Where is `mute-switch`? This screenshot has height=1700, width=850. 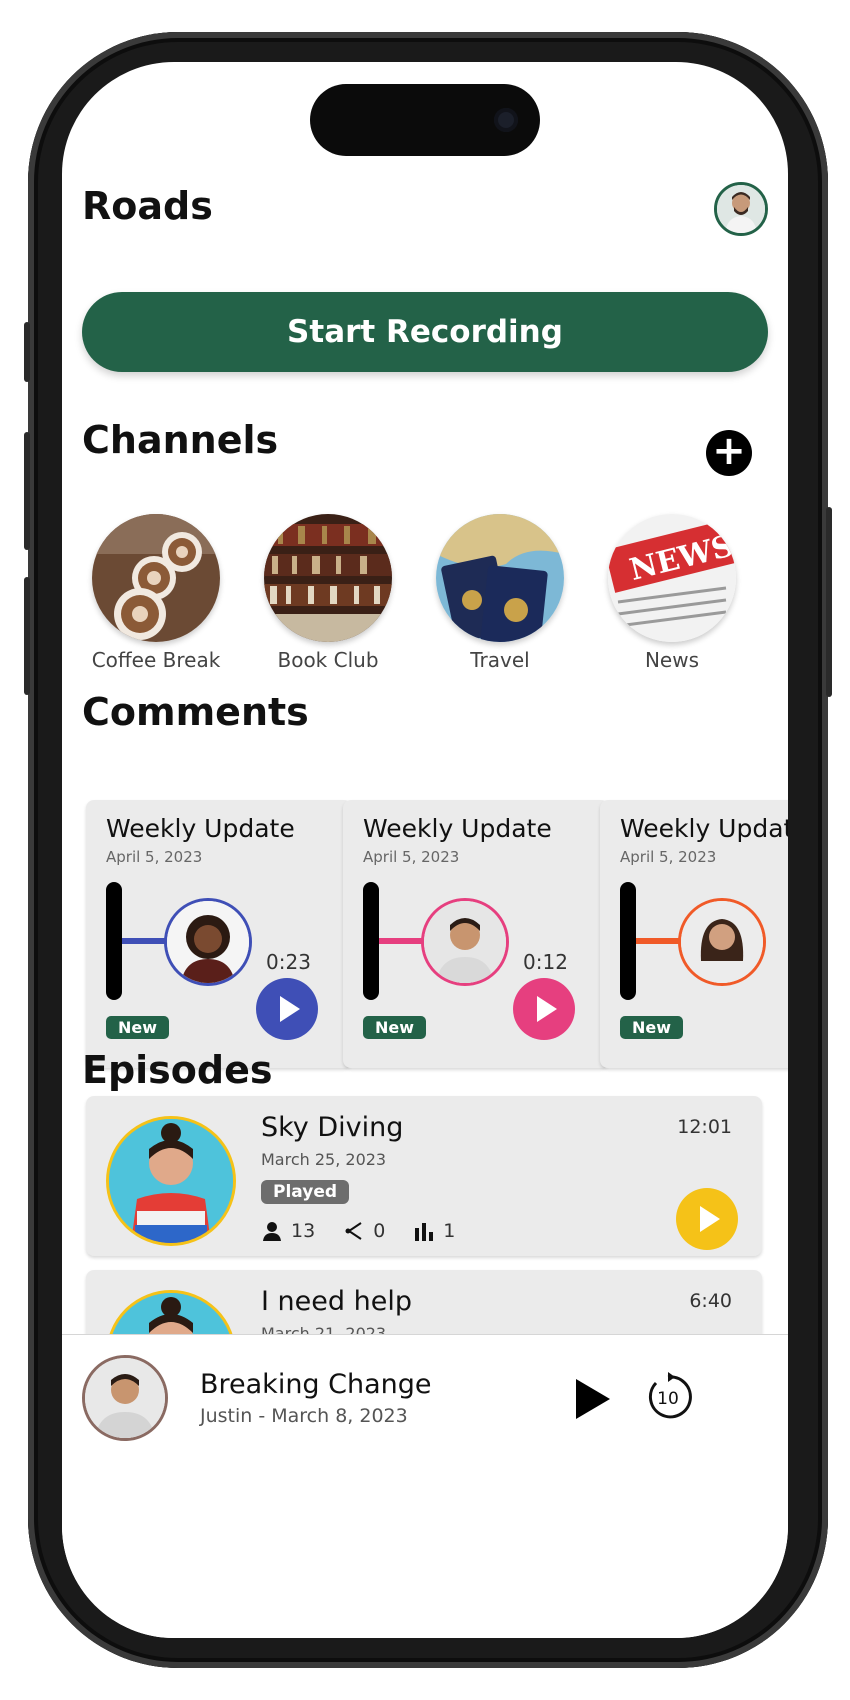 mute-switch is located at coordinates (27, 352).